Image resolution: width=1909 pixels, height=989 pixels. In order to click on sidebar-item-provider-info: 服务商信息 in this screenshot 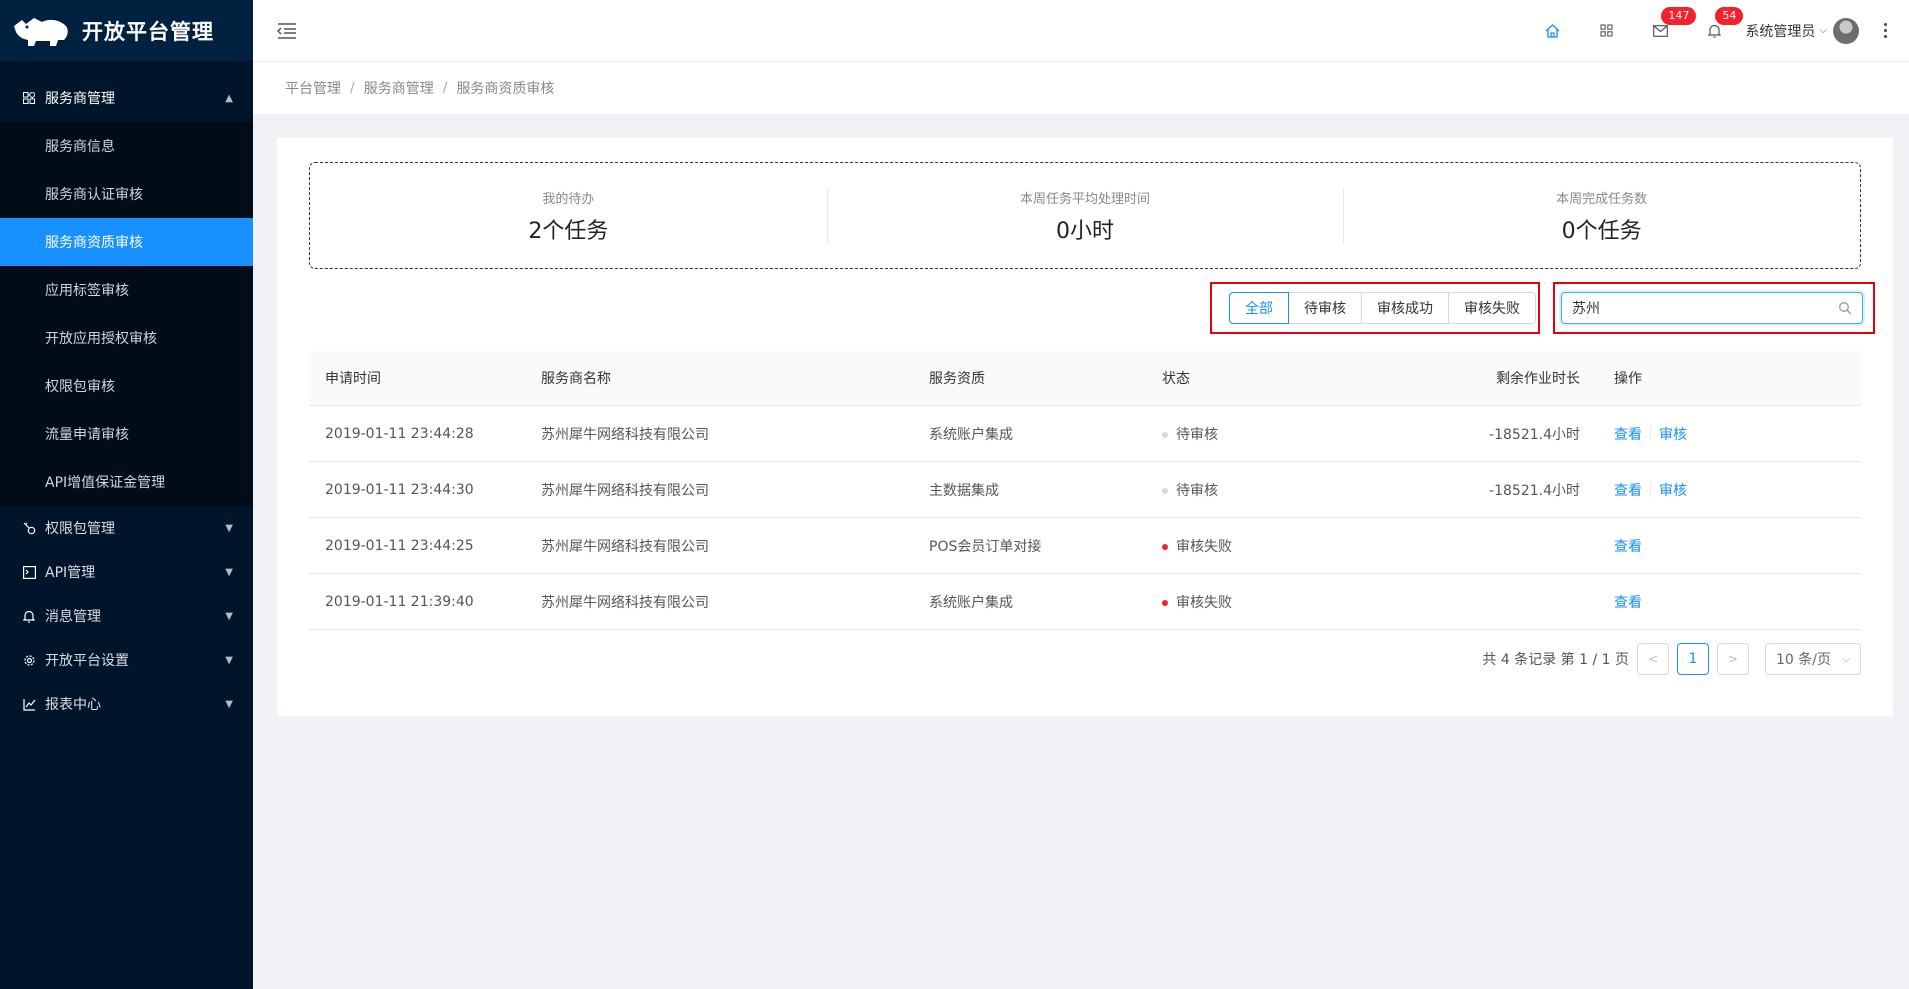, I will do `click(126, 146)`.